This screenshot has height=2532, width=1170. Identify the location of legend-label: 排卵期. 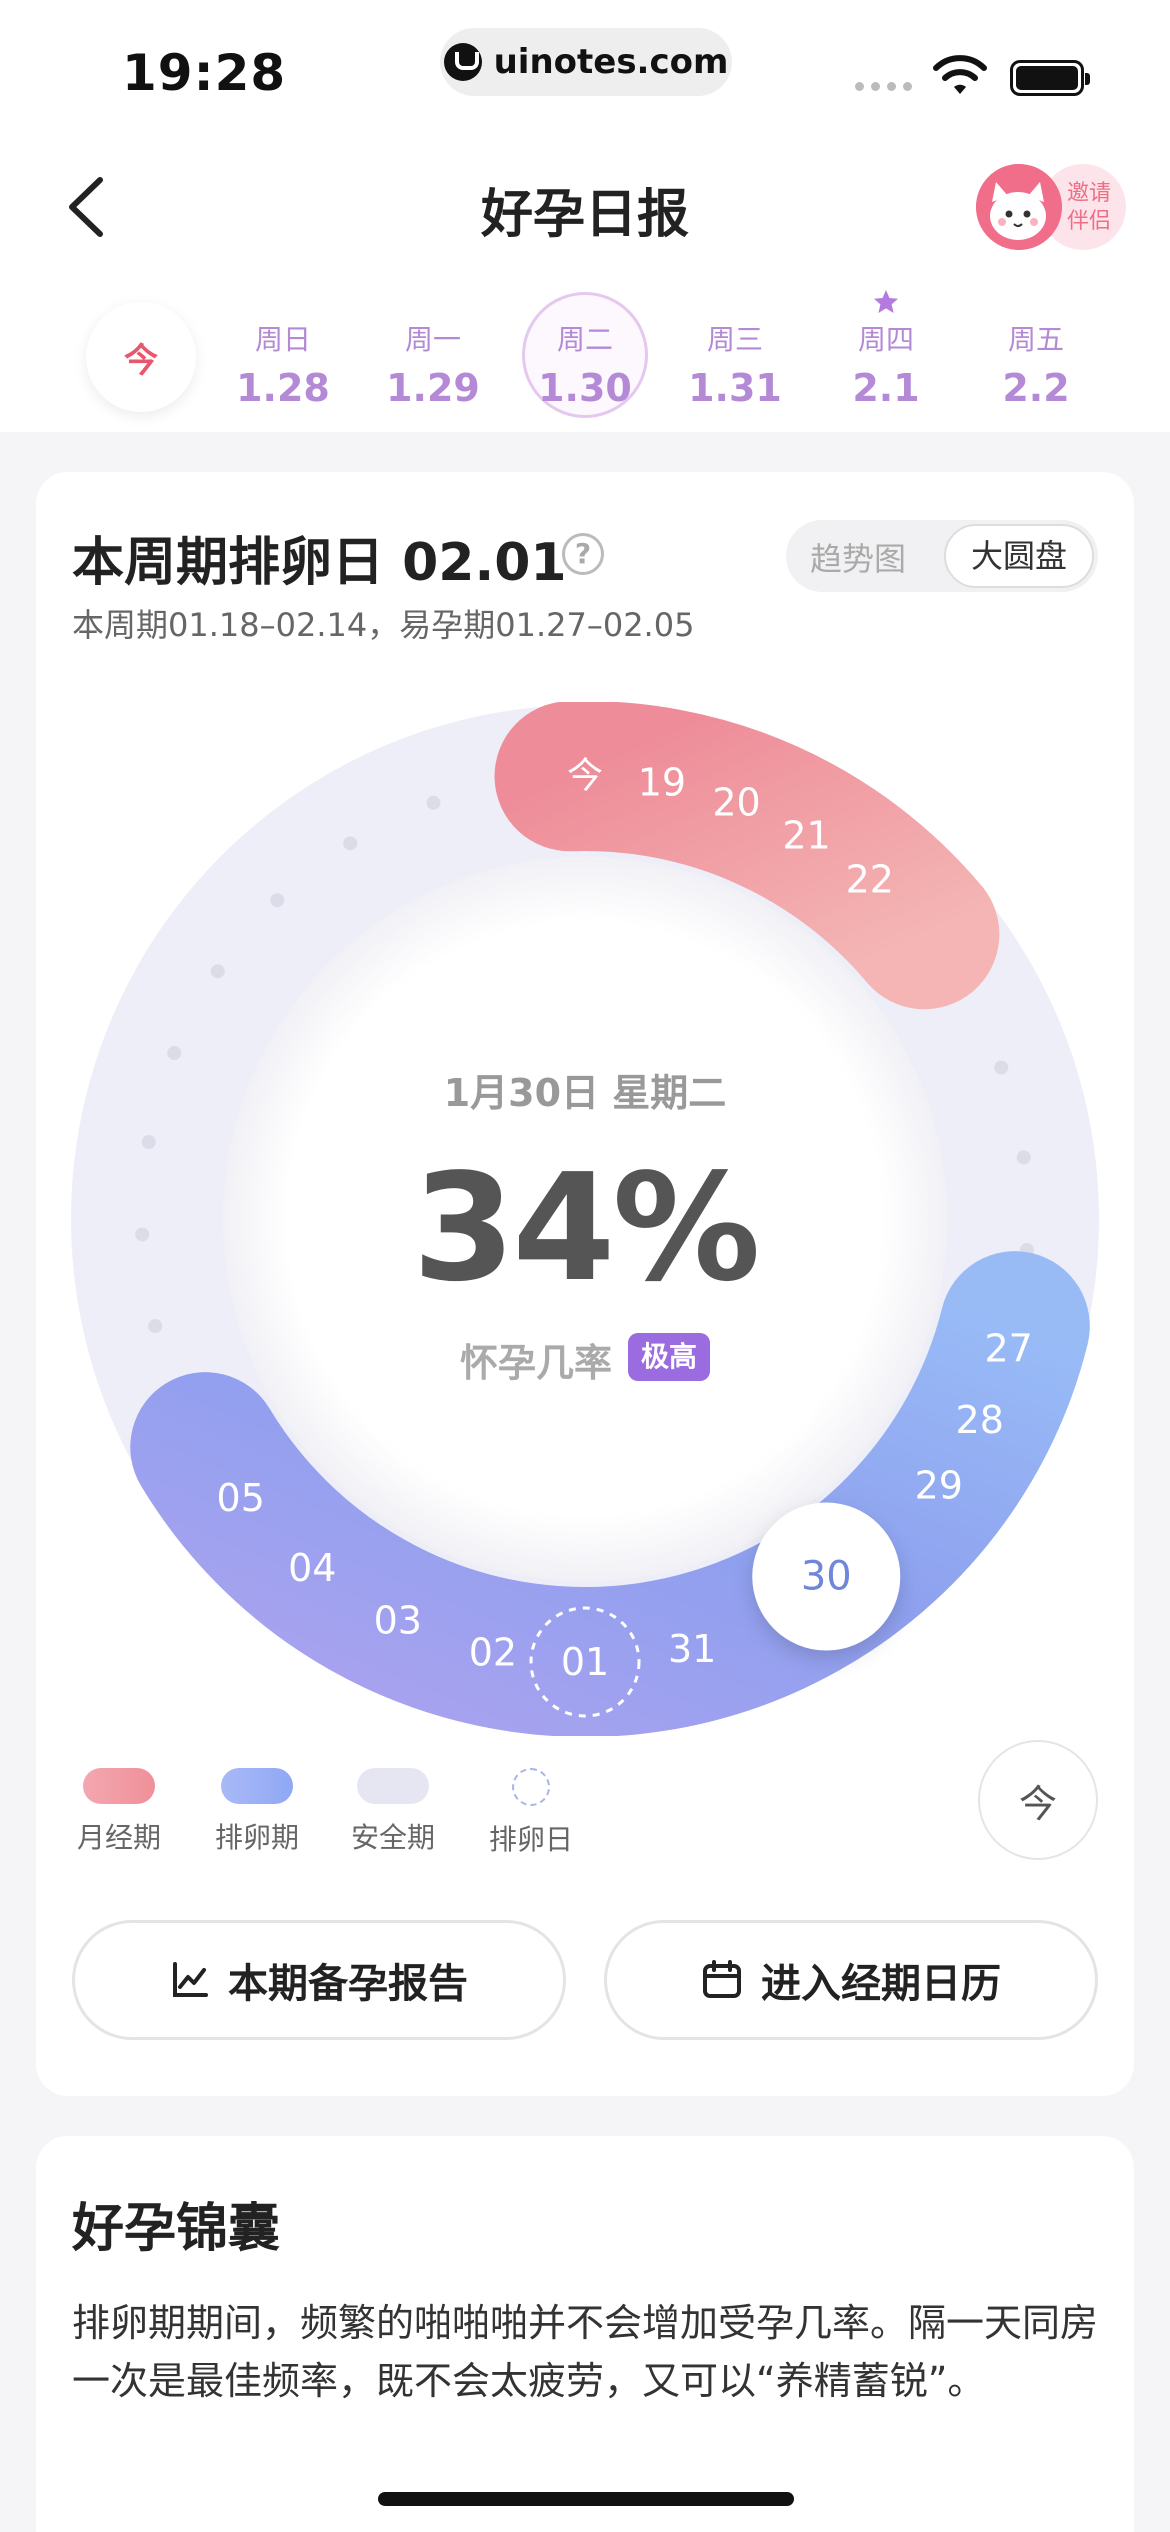
(256, 1837).